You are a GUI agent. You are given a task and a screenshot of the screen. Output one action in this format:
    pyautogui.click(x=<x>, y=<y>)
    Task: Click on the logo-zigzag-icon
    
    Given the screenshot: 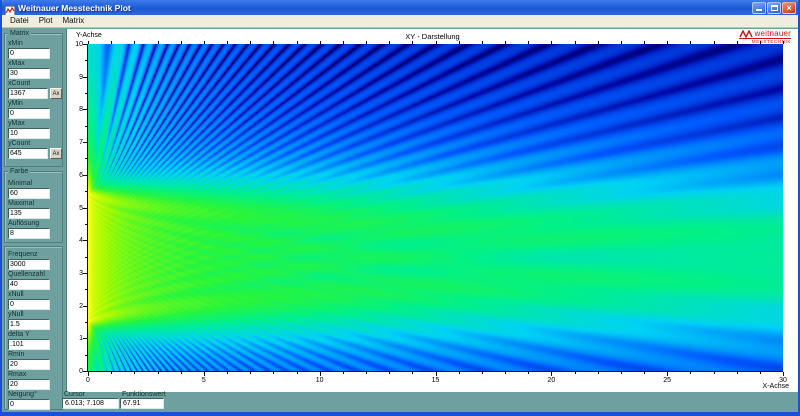 What is the action you would take?
    pyautogui.click(x=745, y=34)
    